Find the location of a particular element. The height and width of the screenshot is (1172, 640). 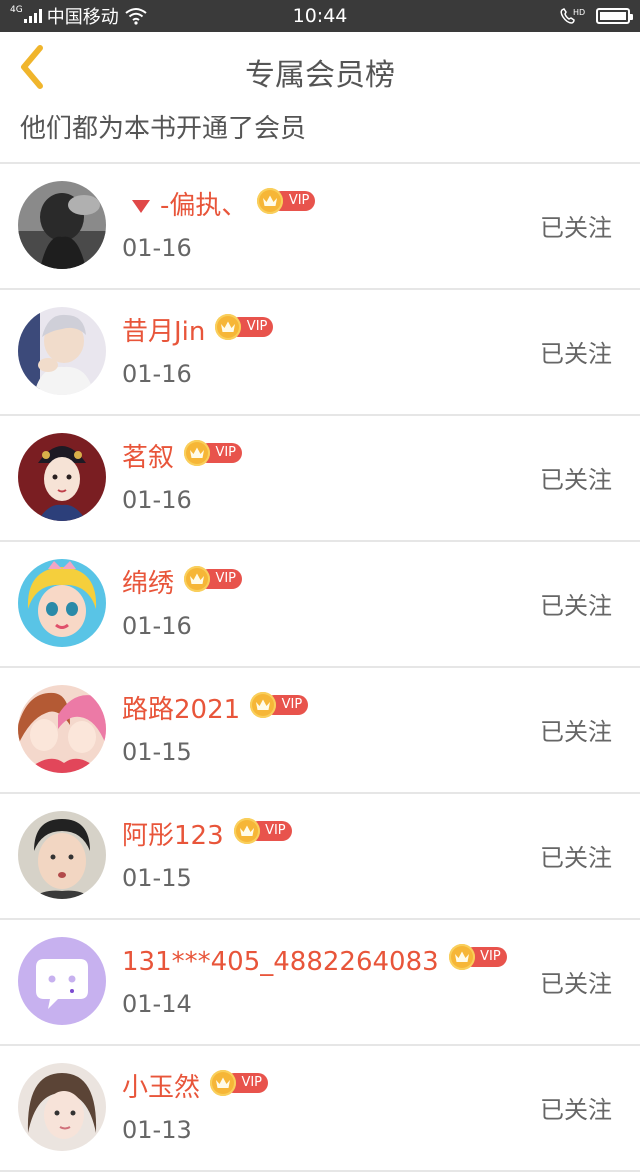

status-right: HD is located at coordinates (595, 16).